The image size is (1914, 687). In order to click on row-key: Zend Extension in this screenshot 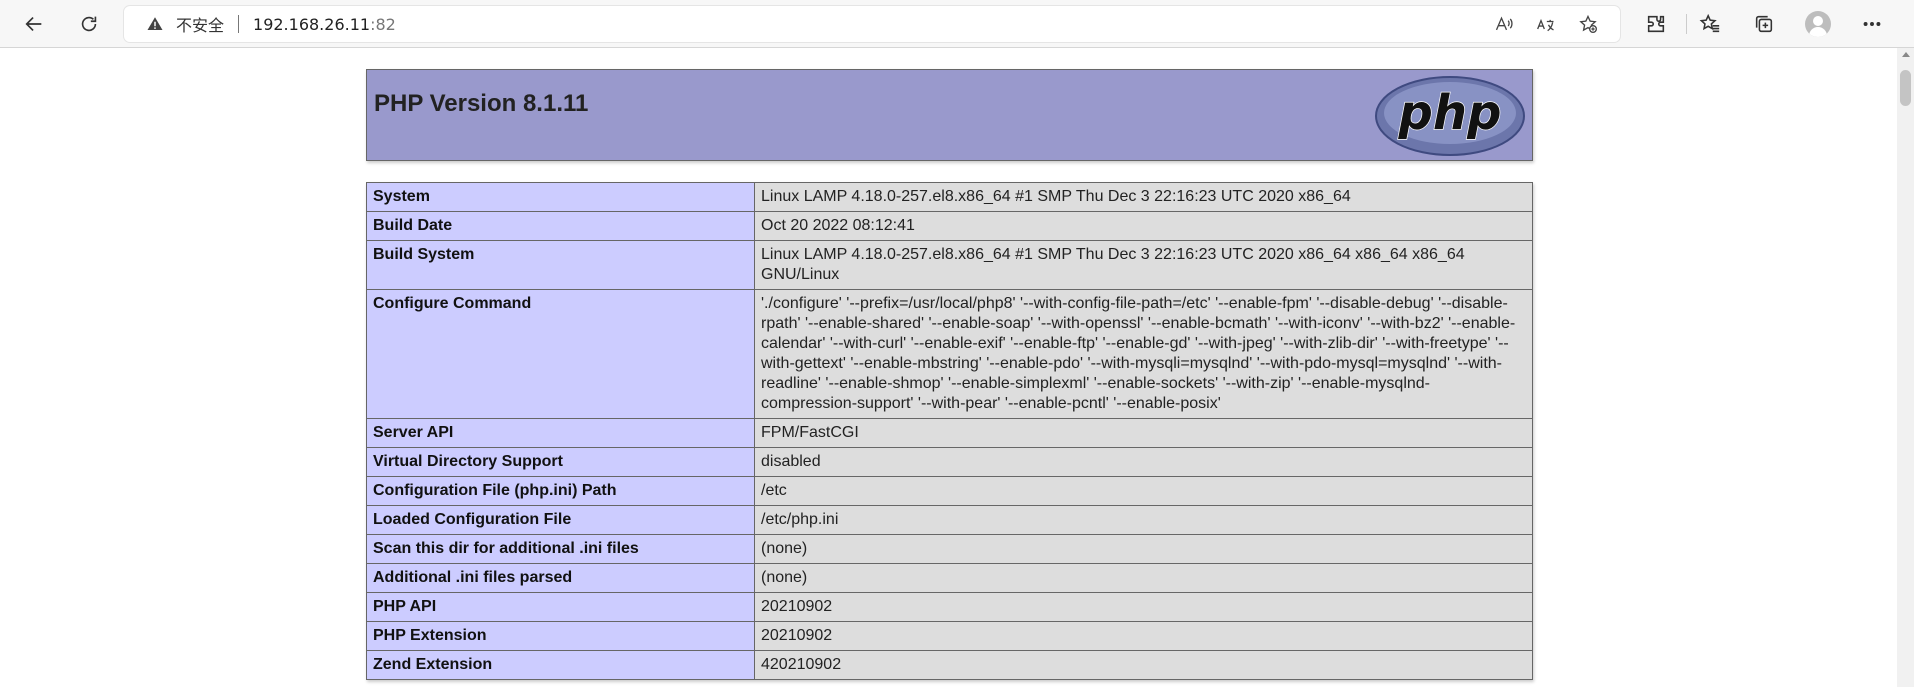, I will do `click(560, 665)`.